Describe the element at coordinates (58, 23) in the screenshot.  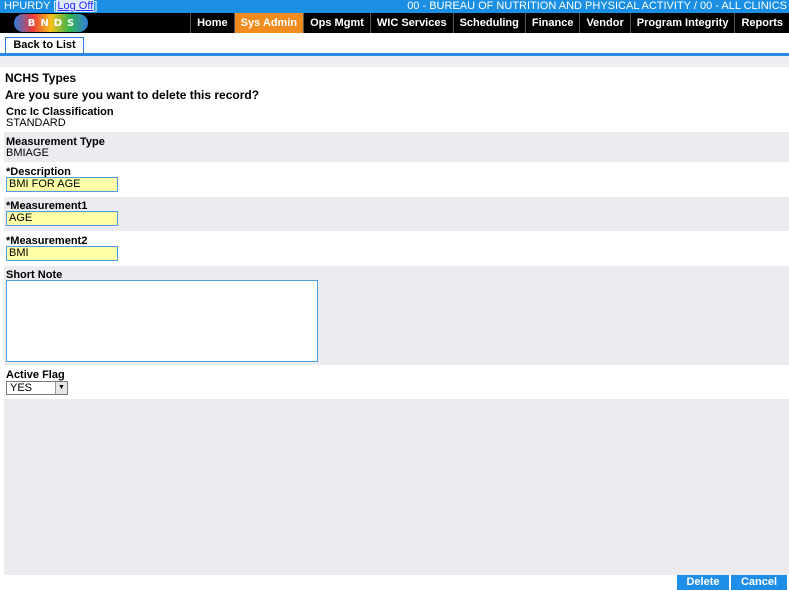
I see `logo-letter: D` at that location.